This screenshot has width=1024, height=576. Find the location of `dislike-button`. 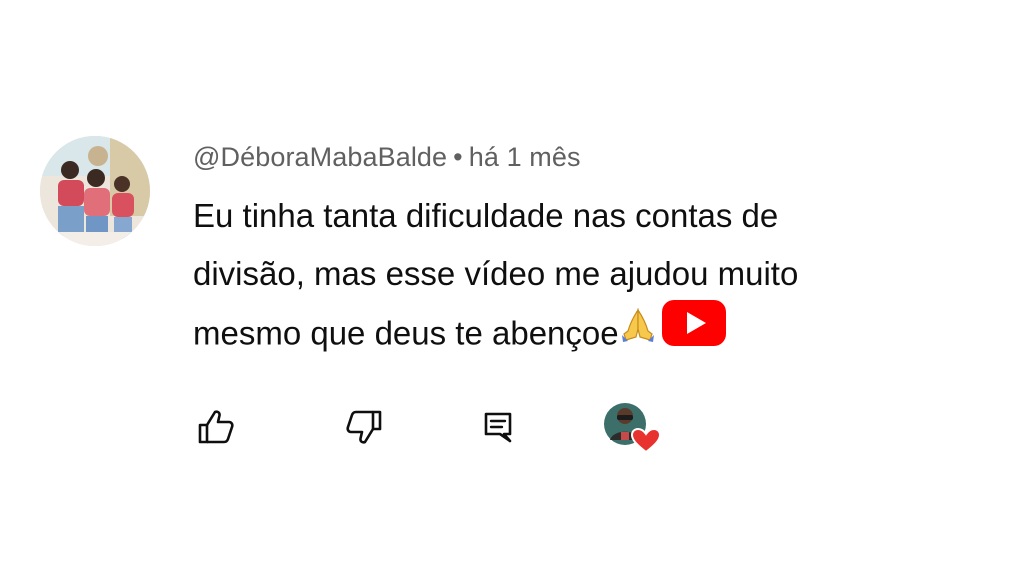

dislike-button is located at coordinates (364, 427).